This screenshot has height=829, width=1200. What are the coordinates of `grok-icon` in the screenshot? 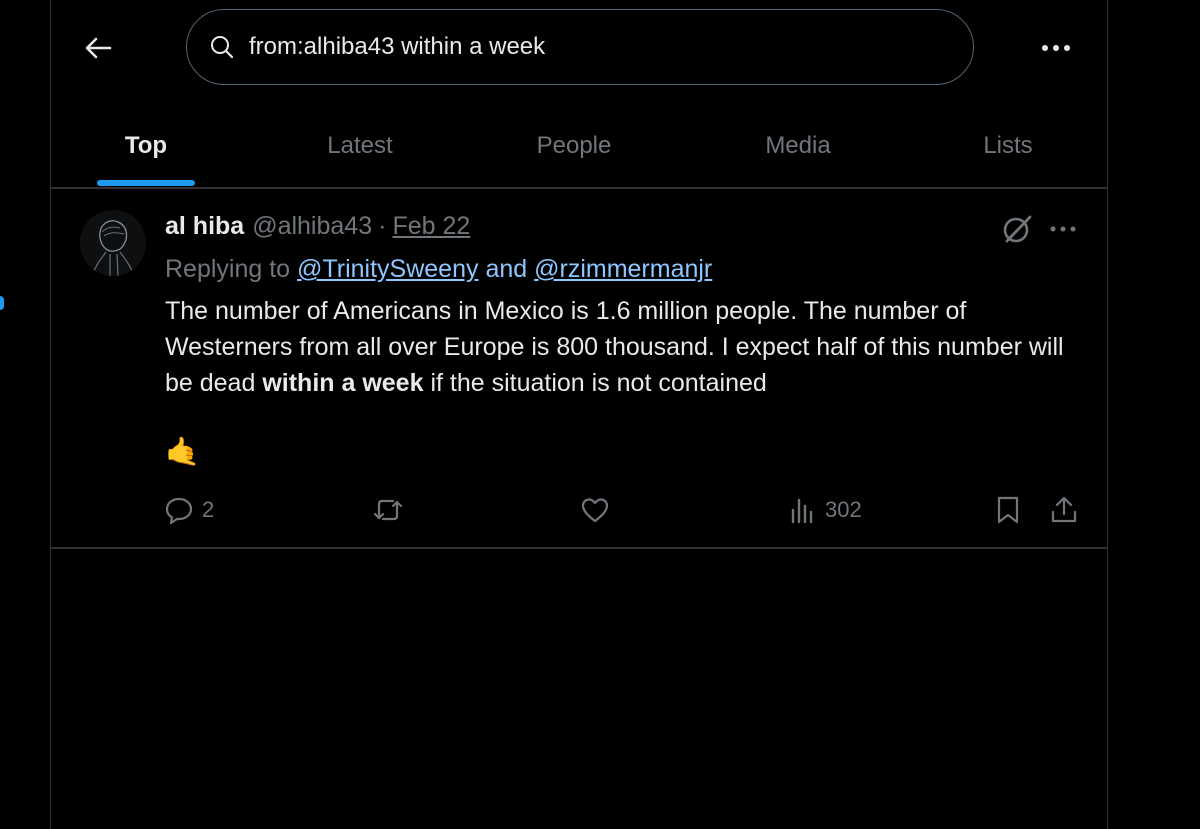 It's located at (1017, 229).